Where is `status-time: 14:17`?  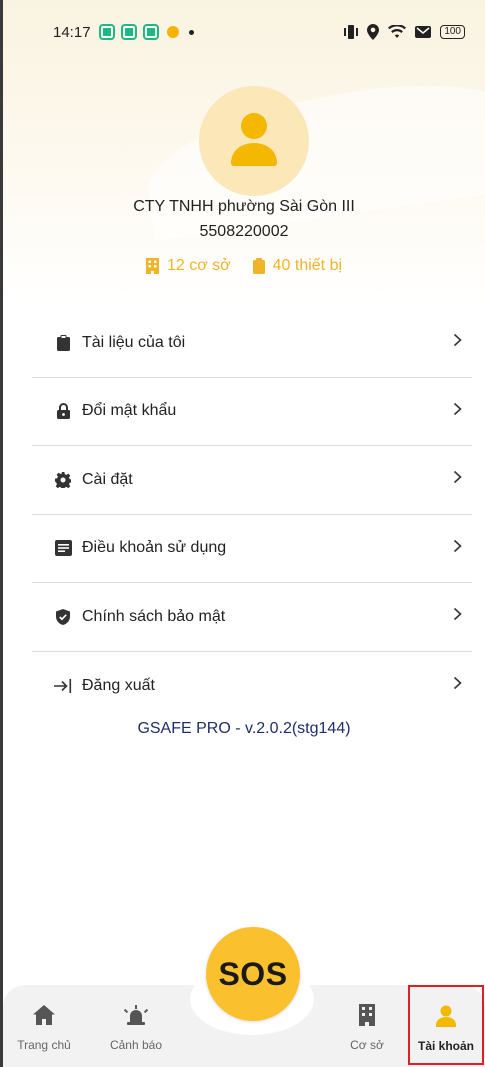
status-time: 14:17 is located at coordinates (72, 32).